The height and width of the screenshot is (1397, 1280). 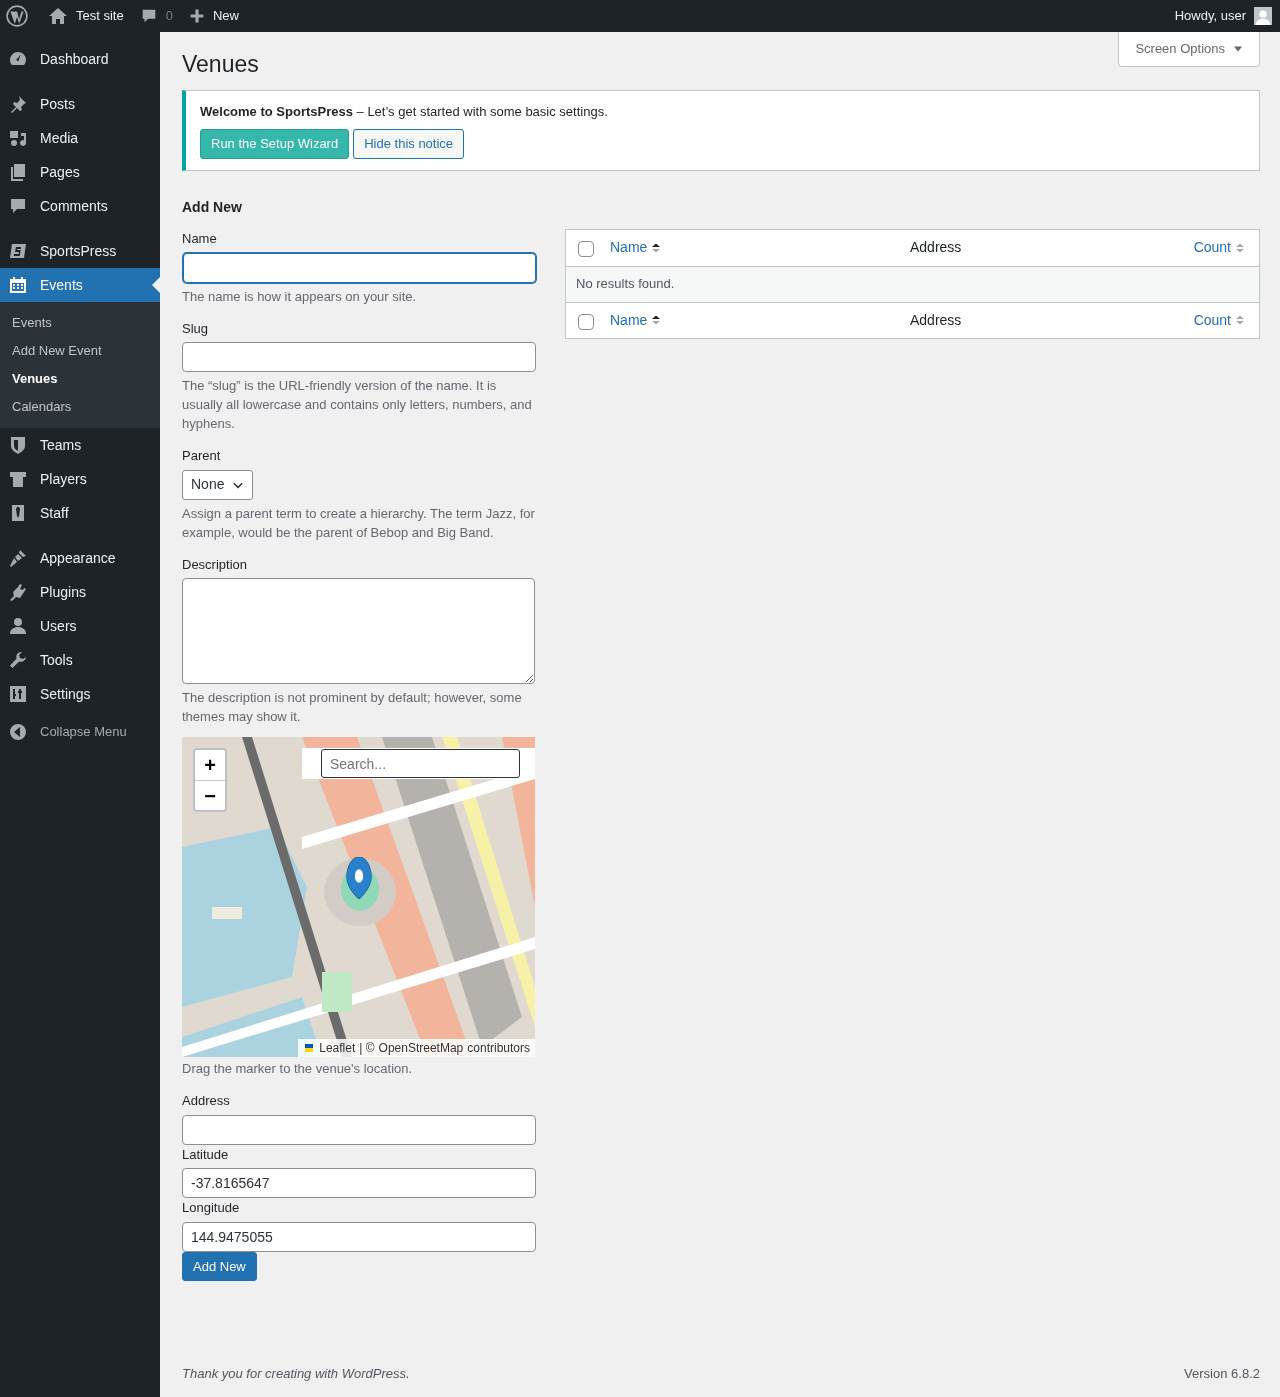 I want to click on menu-item: Appearance, so click(x=80, y=558).